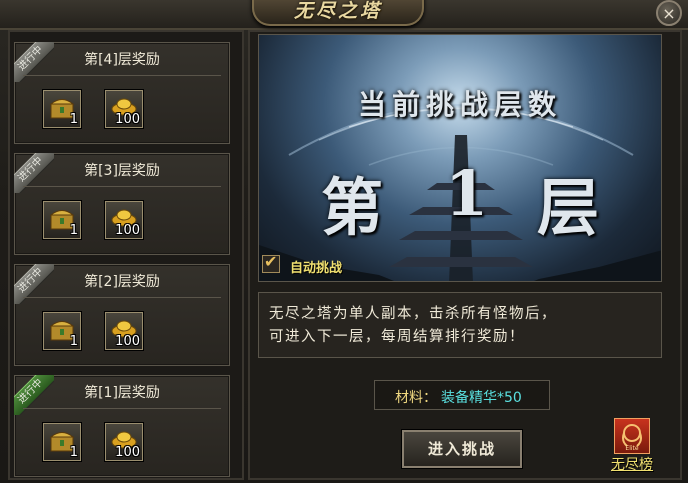 This screenshot has width=688, height=483. I want to click on enter-challenge-button: 进入挑战, so click(462, 449).